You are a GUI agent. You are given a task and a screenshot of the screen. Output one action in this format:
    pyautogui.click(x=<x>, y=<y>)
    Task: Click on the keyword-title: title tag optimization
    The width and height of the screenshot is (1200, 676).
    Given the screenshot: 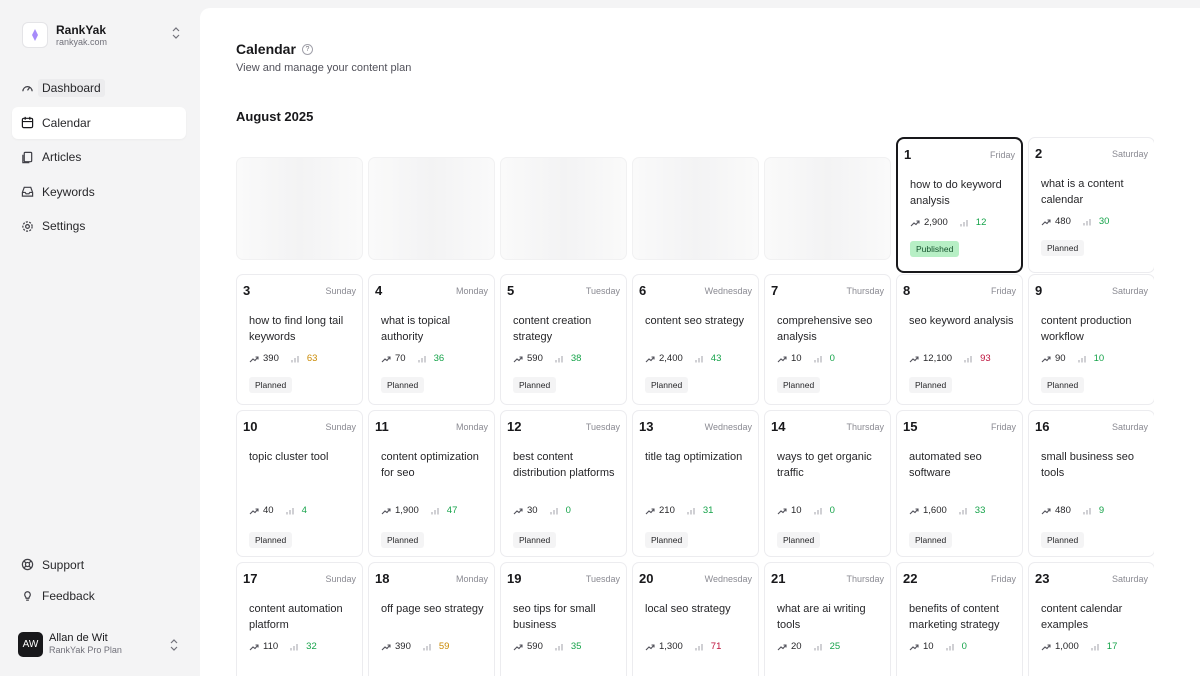 What is the action you would take?
    pyautogui.click(x=699, y=457)
    